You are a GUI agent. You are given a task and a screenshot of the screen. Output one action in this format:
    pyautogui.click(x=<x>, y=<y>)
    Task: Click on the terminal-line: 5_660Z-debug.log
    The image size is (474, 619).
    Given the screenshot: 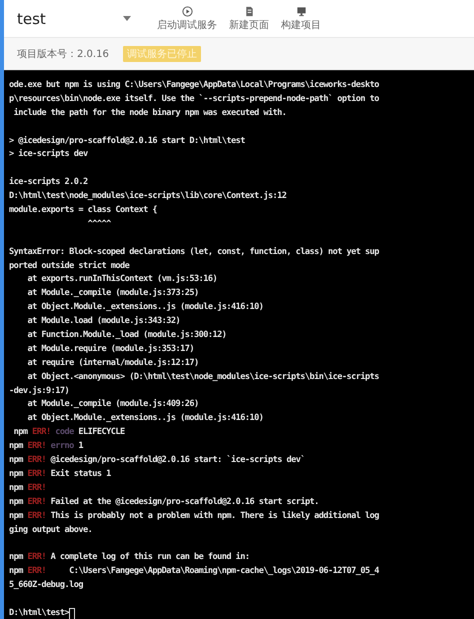 What is the action you would take?
    pyautogui.click(x=46, y=585)
    